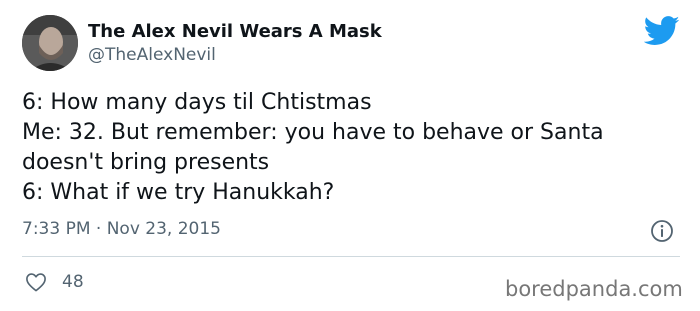 This screenshot has width=700, height=311. Describe the element at coordinates (36, 282) in the screenshot. I see `heart-icon` at that location.